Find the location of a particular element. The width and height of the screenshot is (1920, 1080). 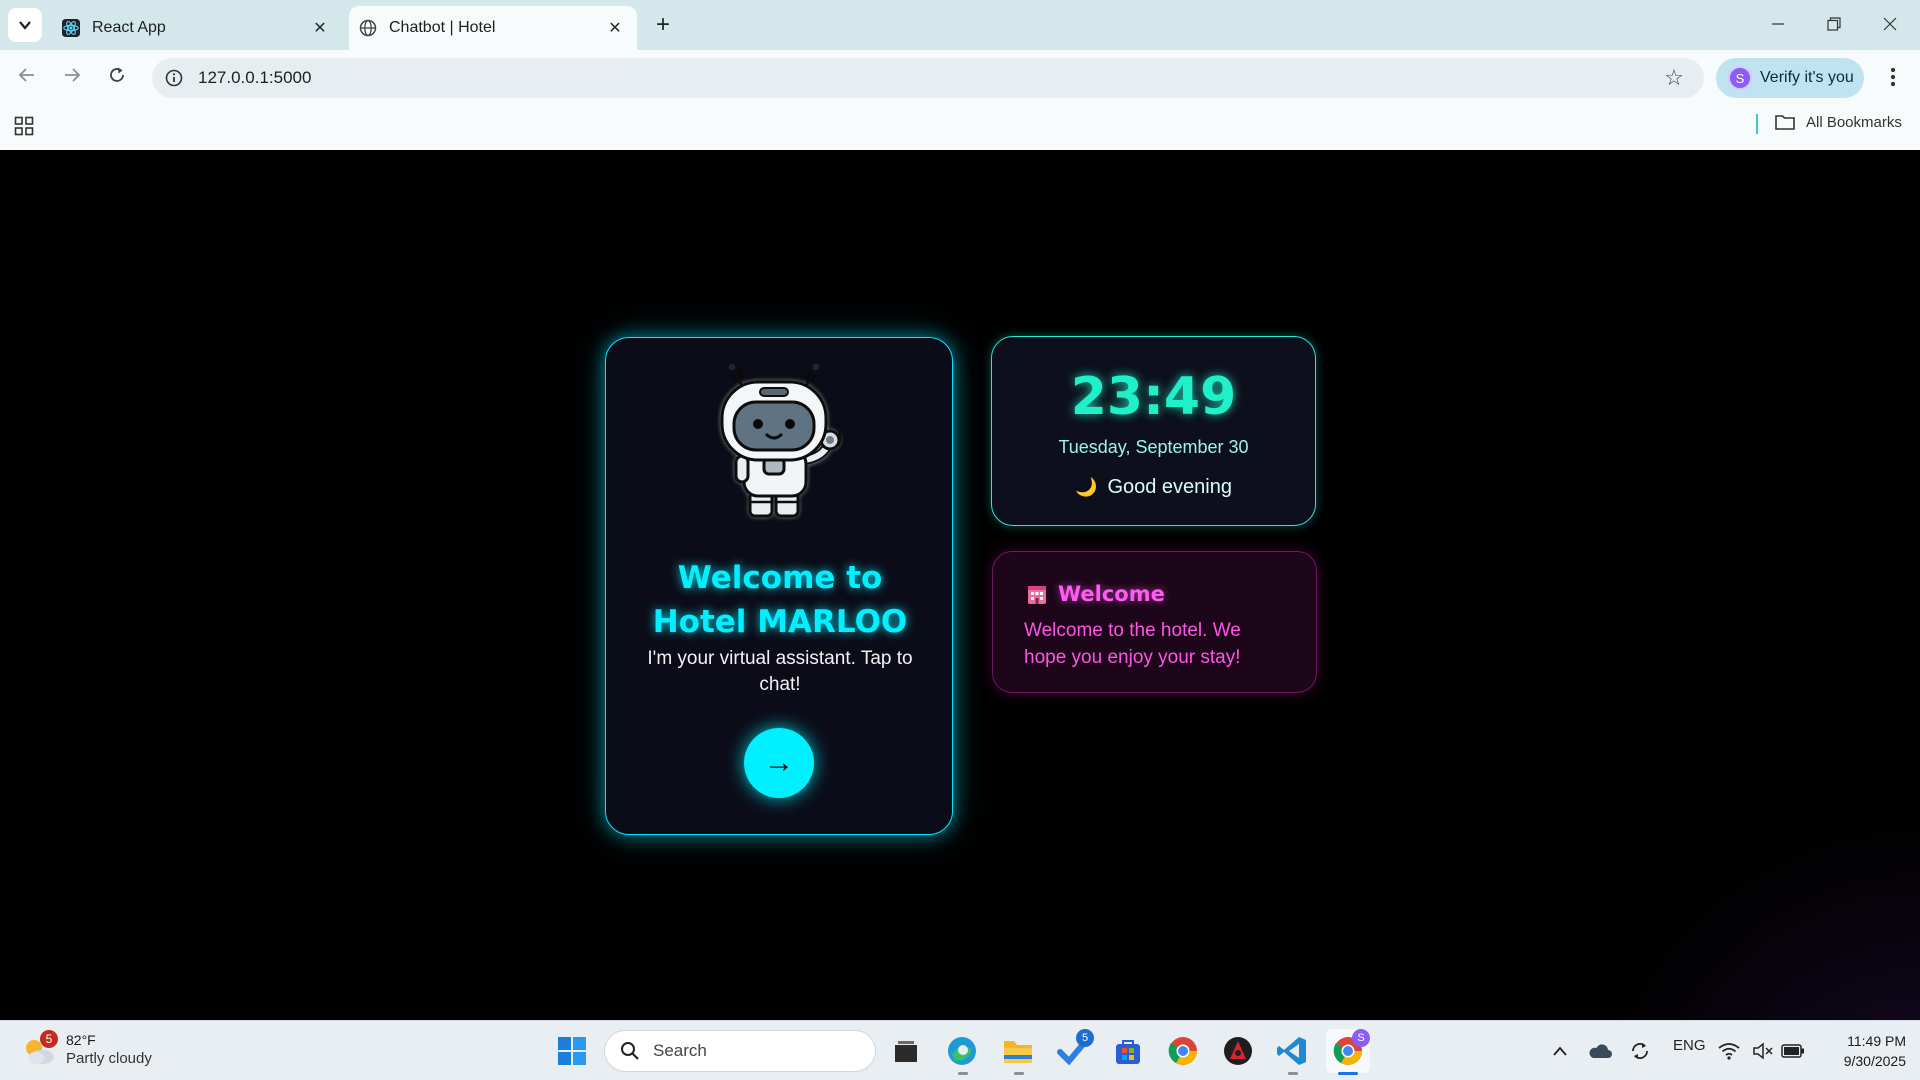

sync-button is located at coordinates (1640, 1051).